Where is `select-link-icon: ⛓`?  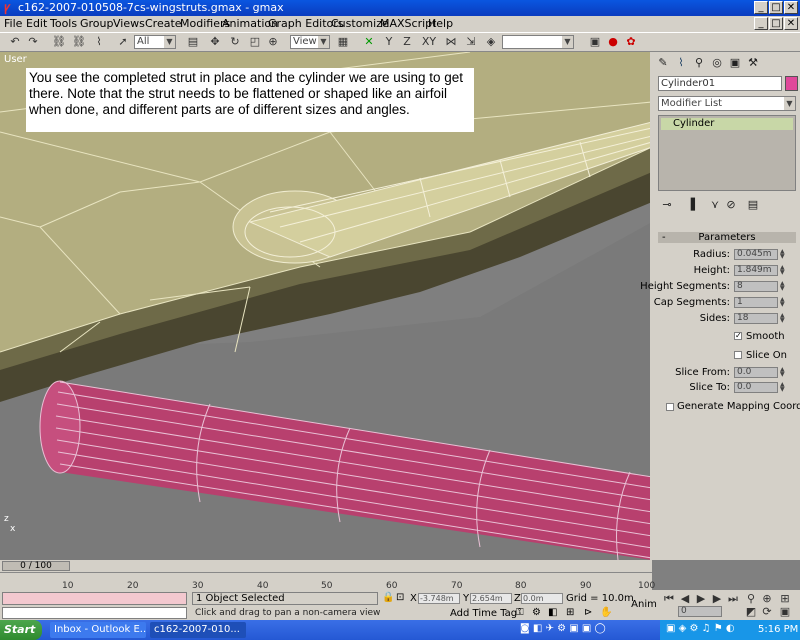 select-link-icon: ⛓ is located at coordinates (59, 42).